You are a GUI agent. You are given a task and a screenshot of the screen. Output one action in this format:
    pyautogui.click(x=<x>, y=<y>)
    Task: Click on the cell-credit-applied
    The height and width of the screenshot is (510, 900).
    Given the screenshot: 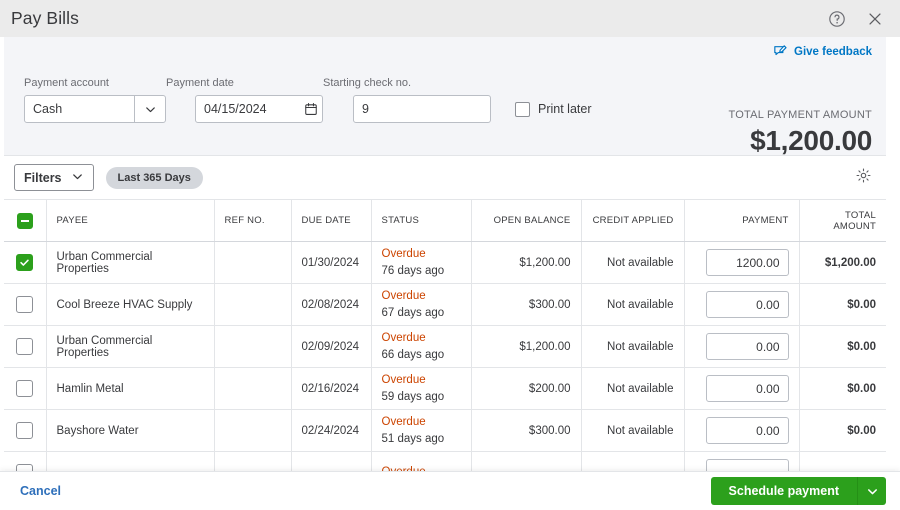 What is the action you would take?
    pyautogui.click(x=632, y=461)
    